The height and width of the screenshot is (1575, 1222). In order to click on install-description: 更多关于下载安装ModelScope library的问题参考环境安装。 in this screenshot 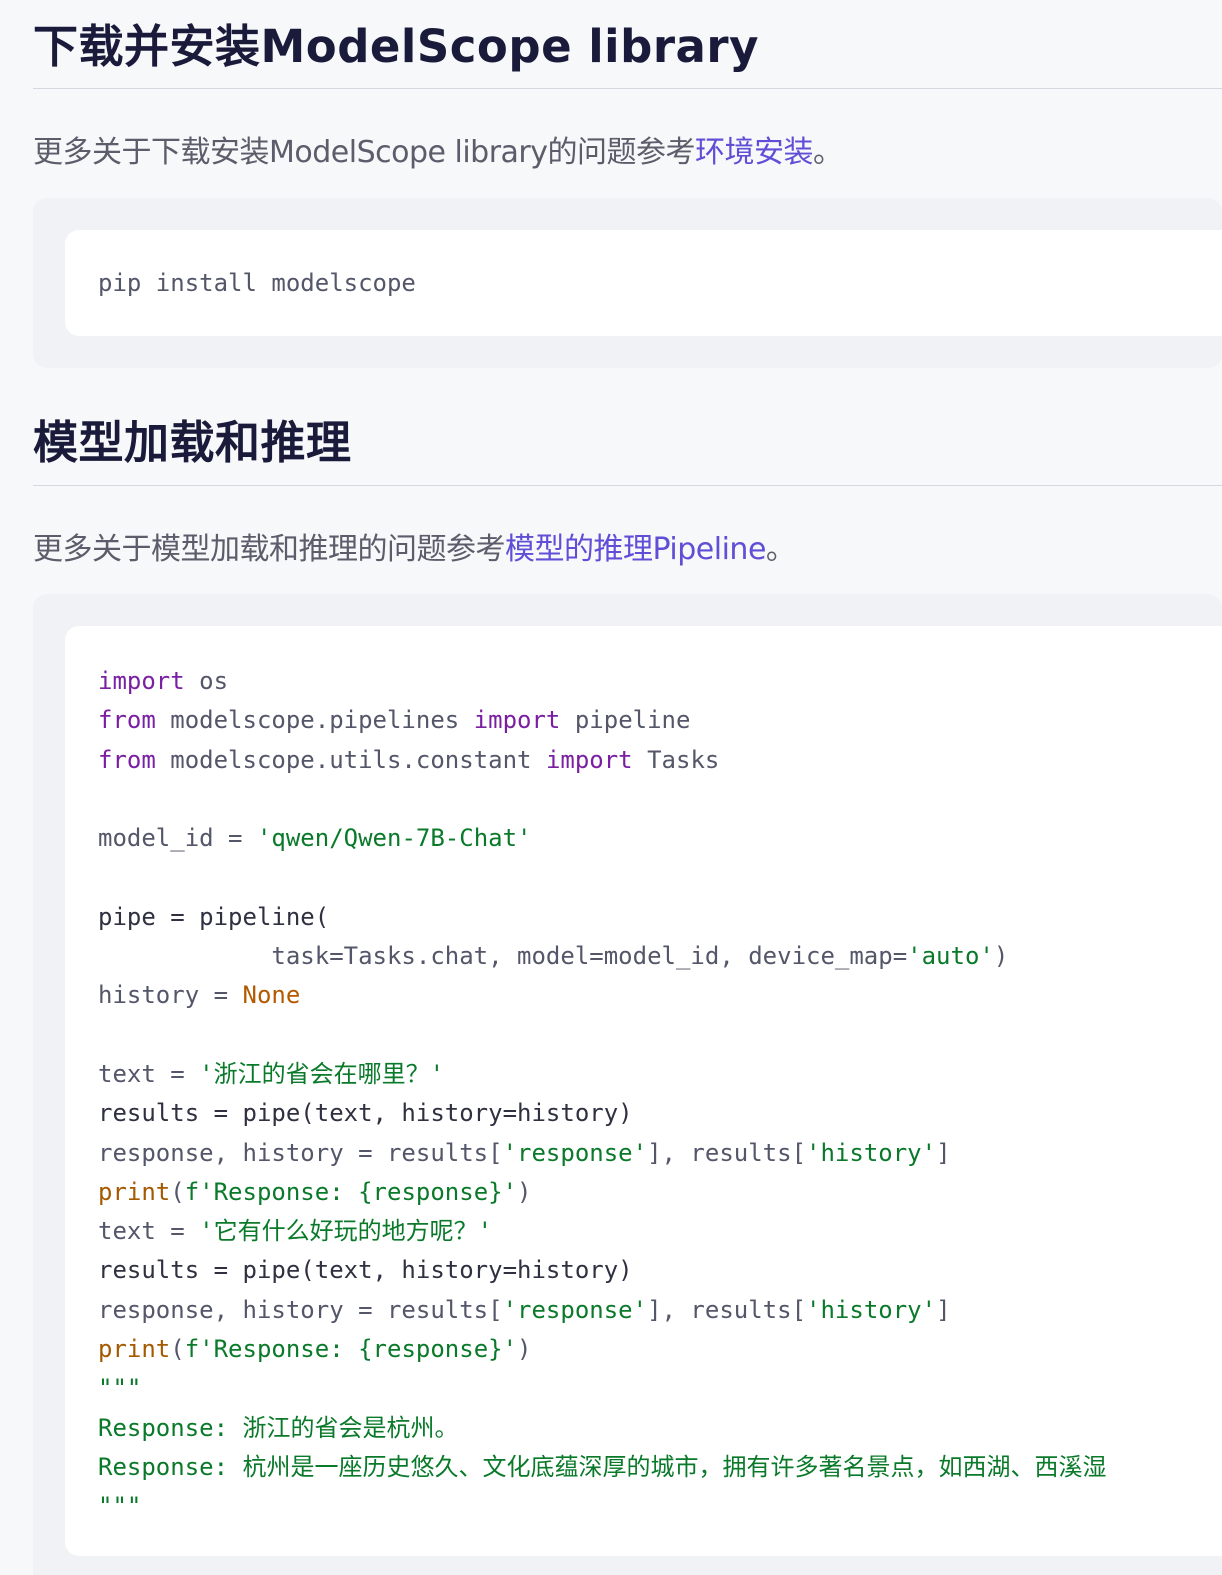, I will do `click(438, 149)`.